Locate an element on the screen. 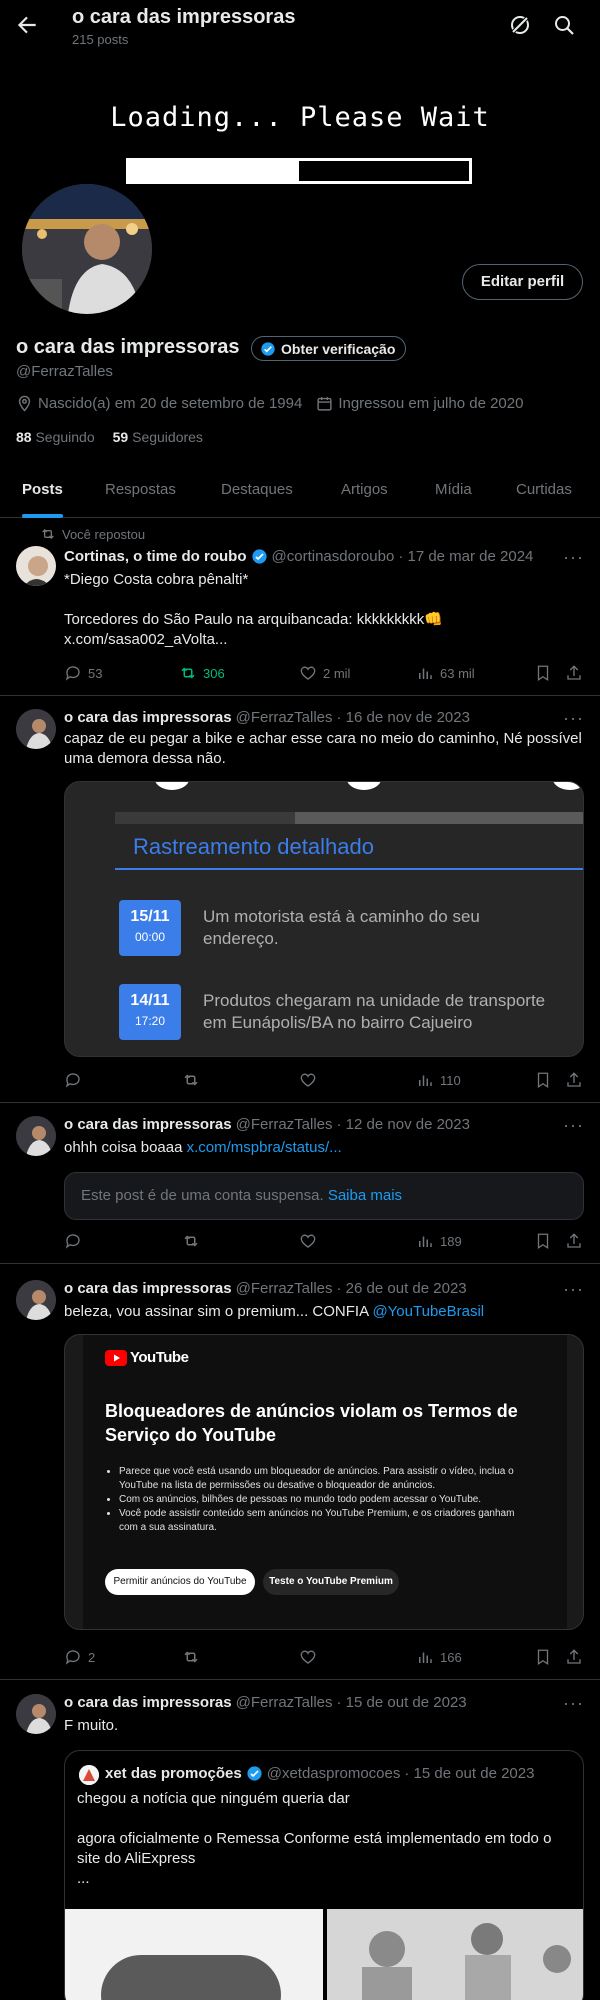 This screenshot has width=600, height=2000. tab-replies: Respostas is located at coordinates (140, 494).